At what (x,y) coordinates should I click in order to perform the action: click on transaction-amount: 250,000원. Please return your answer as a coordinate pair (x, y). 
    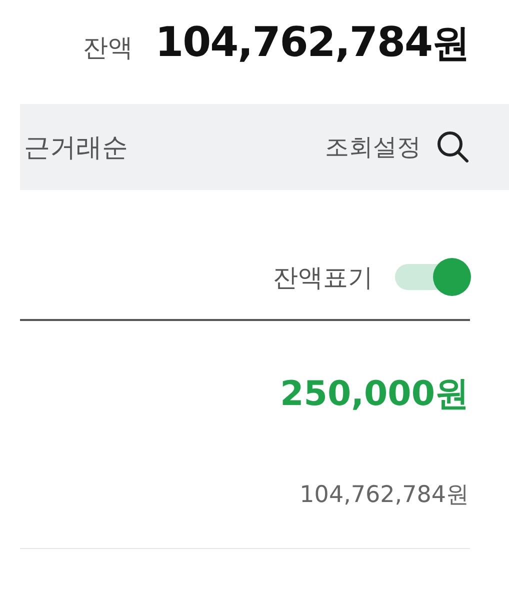
    Looking at the image, I should click on (374, 394).